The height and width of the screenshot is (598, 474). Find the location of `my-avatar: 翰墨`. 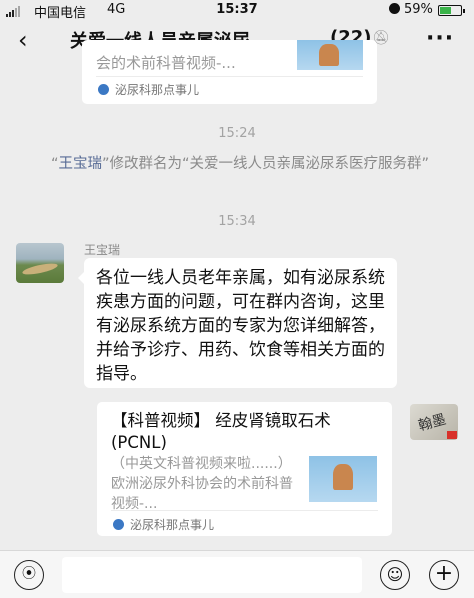

my-avatar: 翰墨 is located at coordinates (434, 422).